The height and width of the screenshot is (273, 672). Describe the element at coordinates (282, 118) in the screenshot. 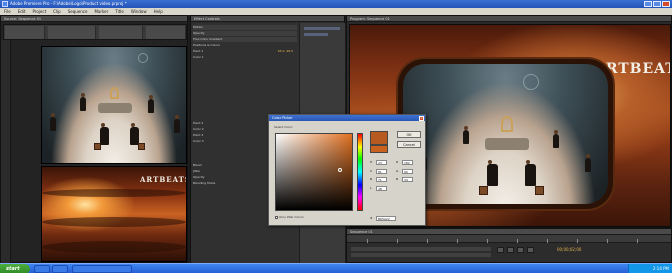

I see `color-picker-title: Color Picker` at that location.